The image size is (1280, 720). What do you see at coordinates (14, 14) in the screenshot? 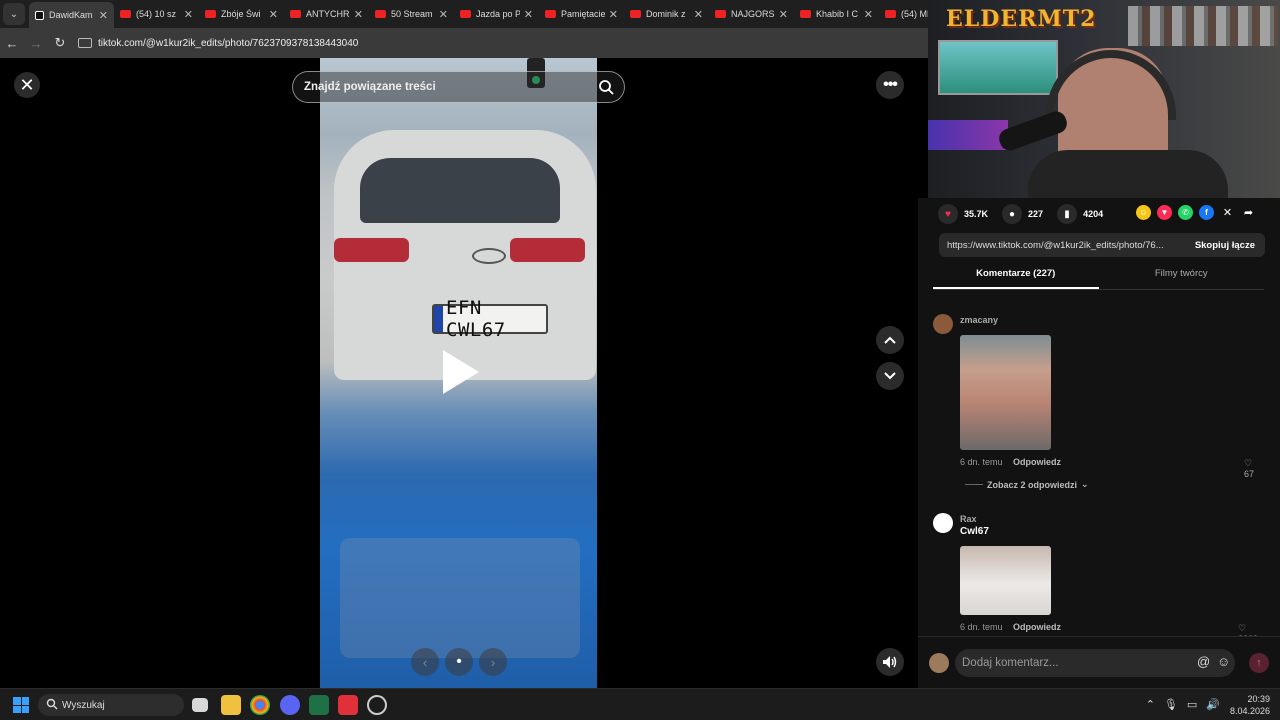
I see `tab-search-button: ⌄` at bounding box center [14, 14].